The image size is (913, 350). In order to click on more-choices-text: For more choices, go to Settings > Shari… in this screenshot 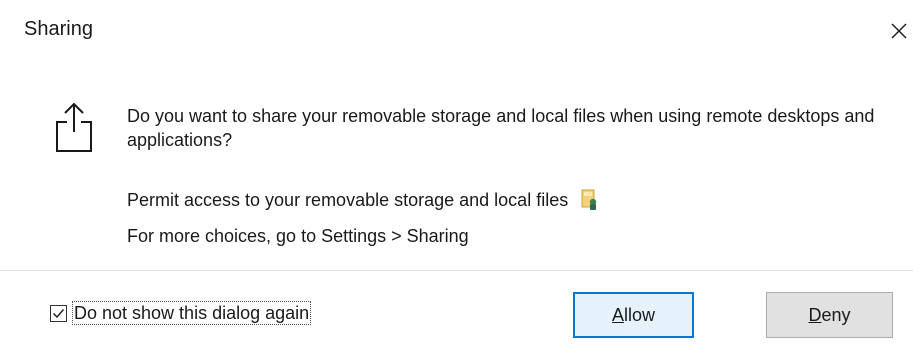, I will do `click(298, 236)`.